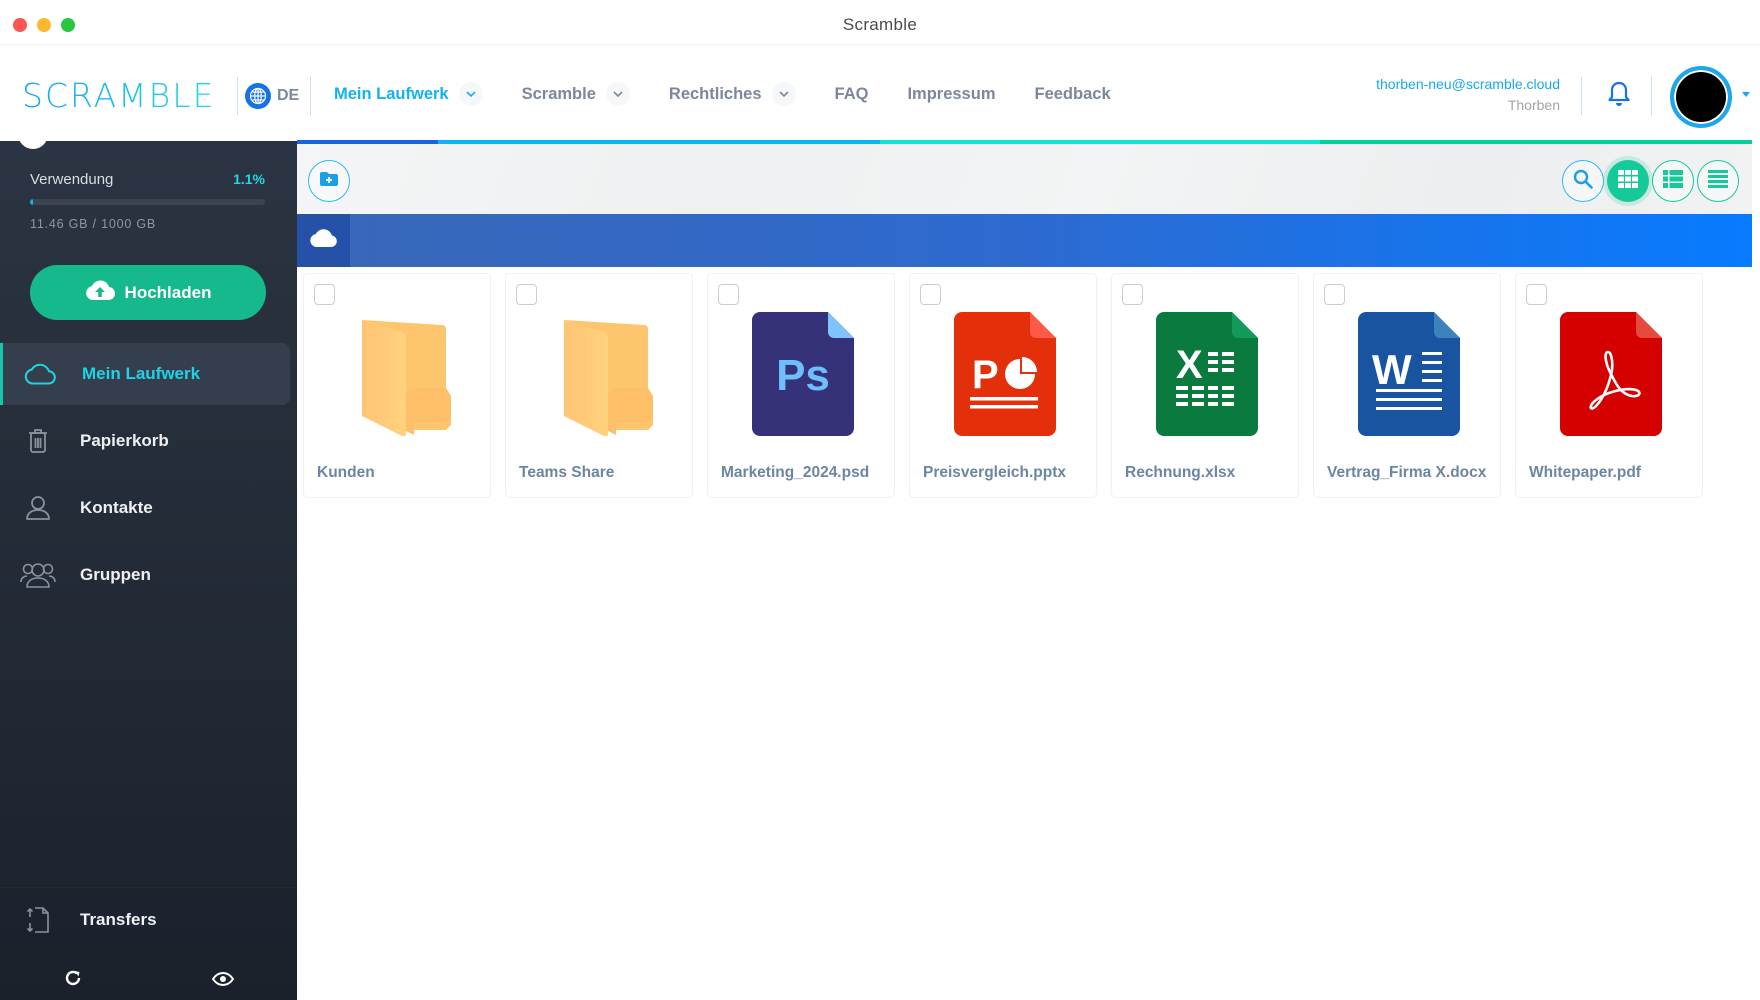 The height and width of the screenshot is (1000, 1760). What do you see at coordinates (1024, 179) in the screenshot?
I see `file-toolbar` at bounding box center [1024, 179].